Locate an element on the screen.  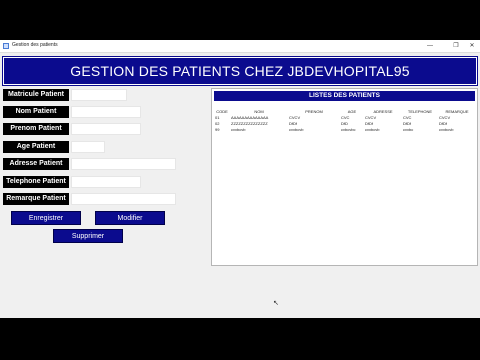
nom-field is located at coordinates (106, 112).